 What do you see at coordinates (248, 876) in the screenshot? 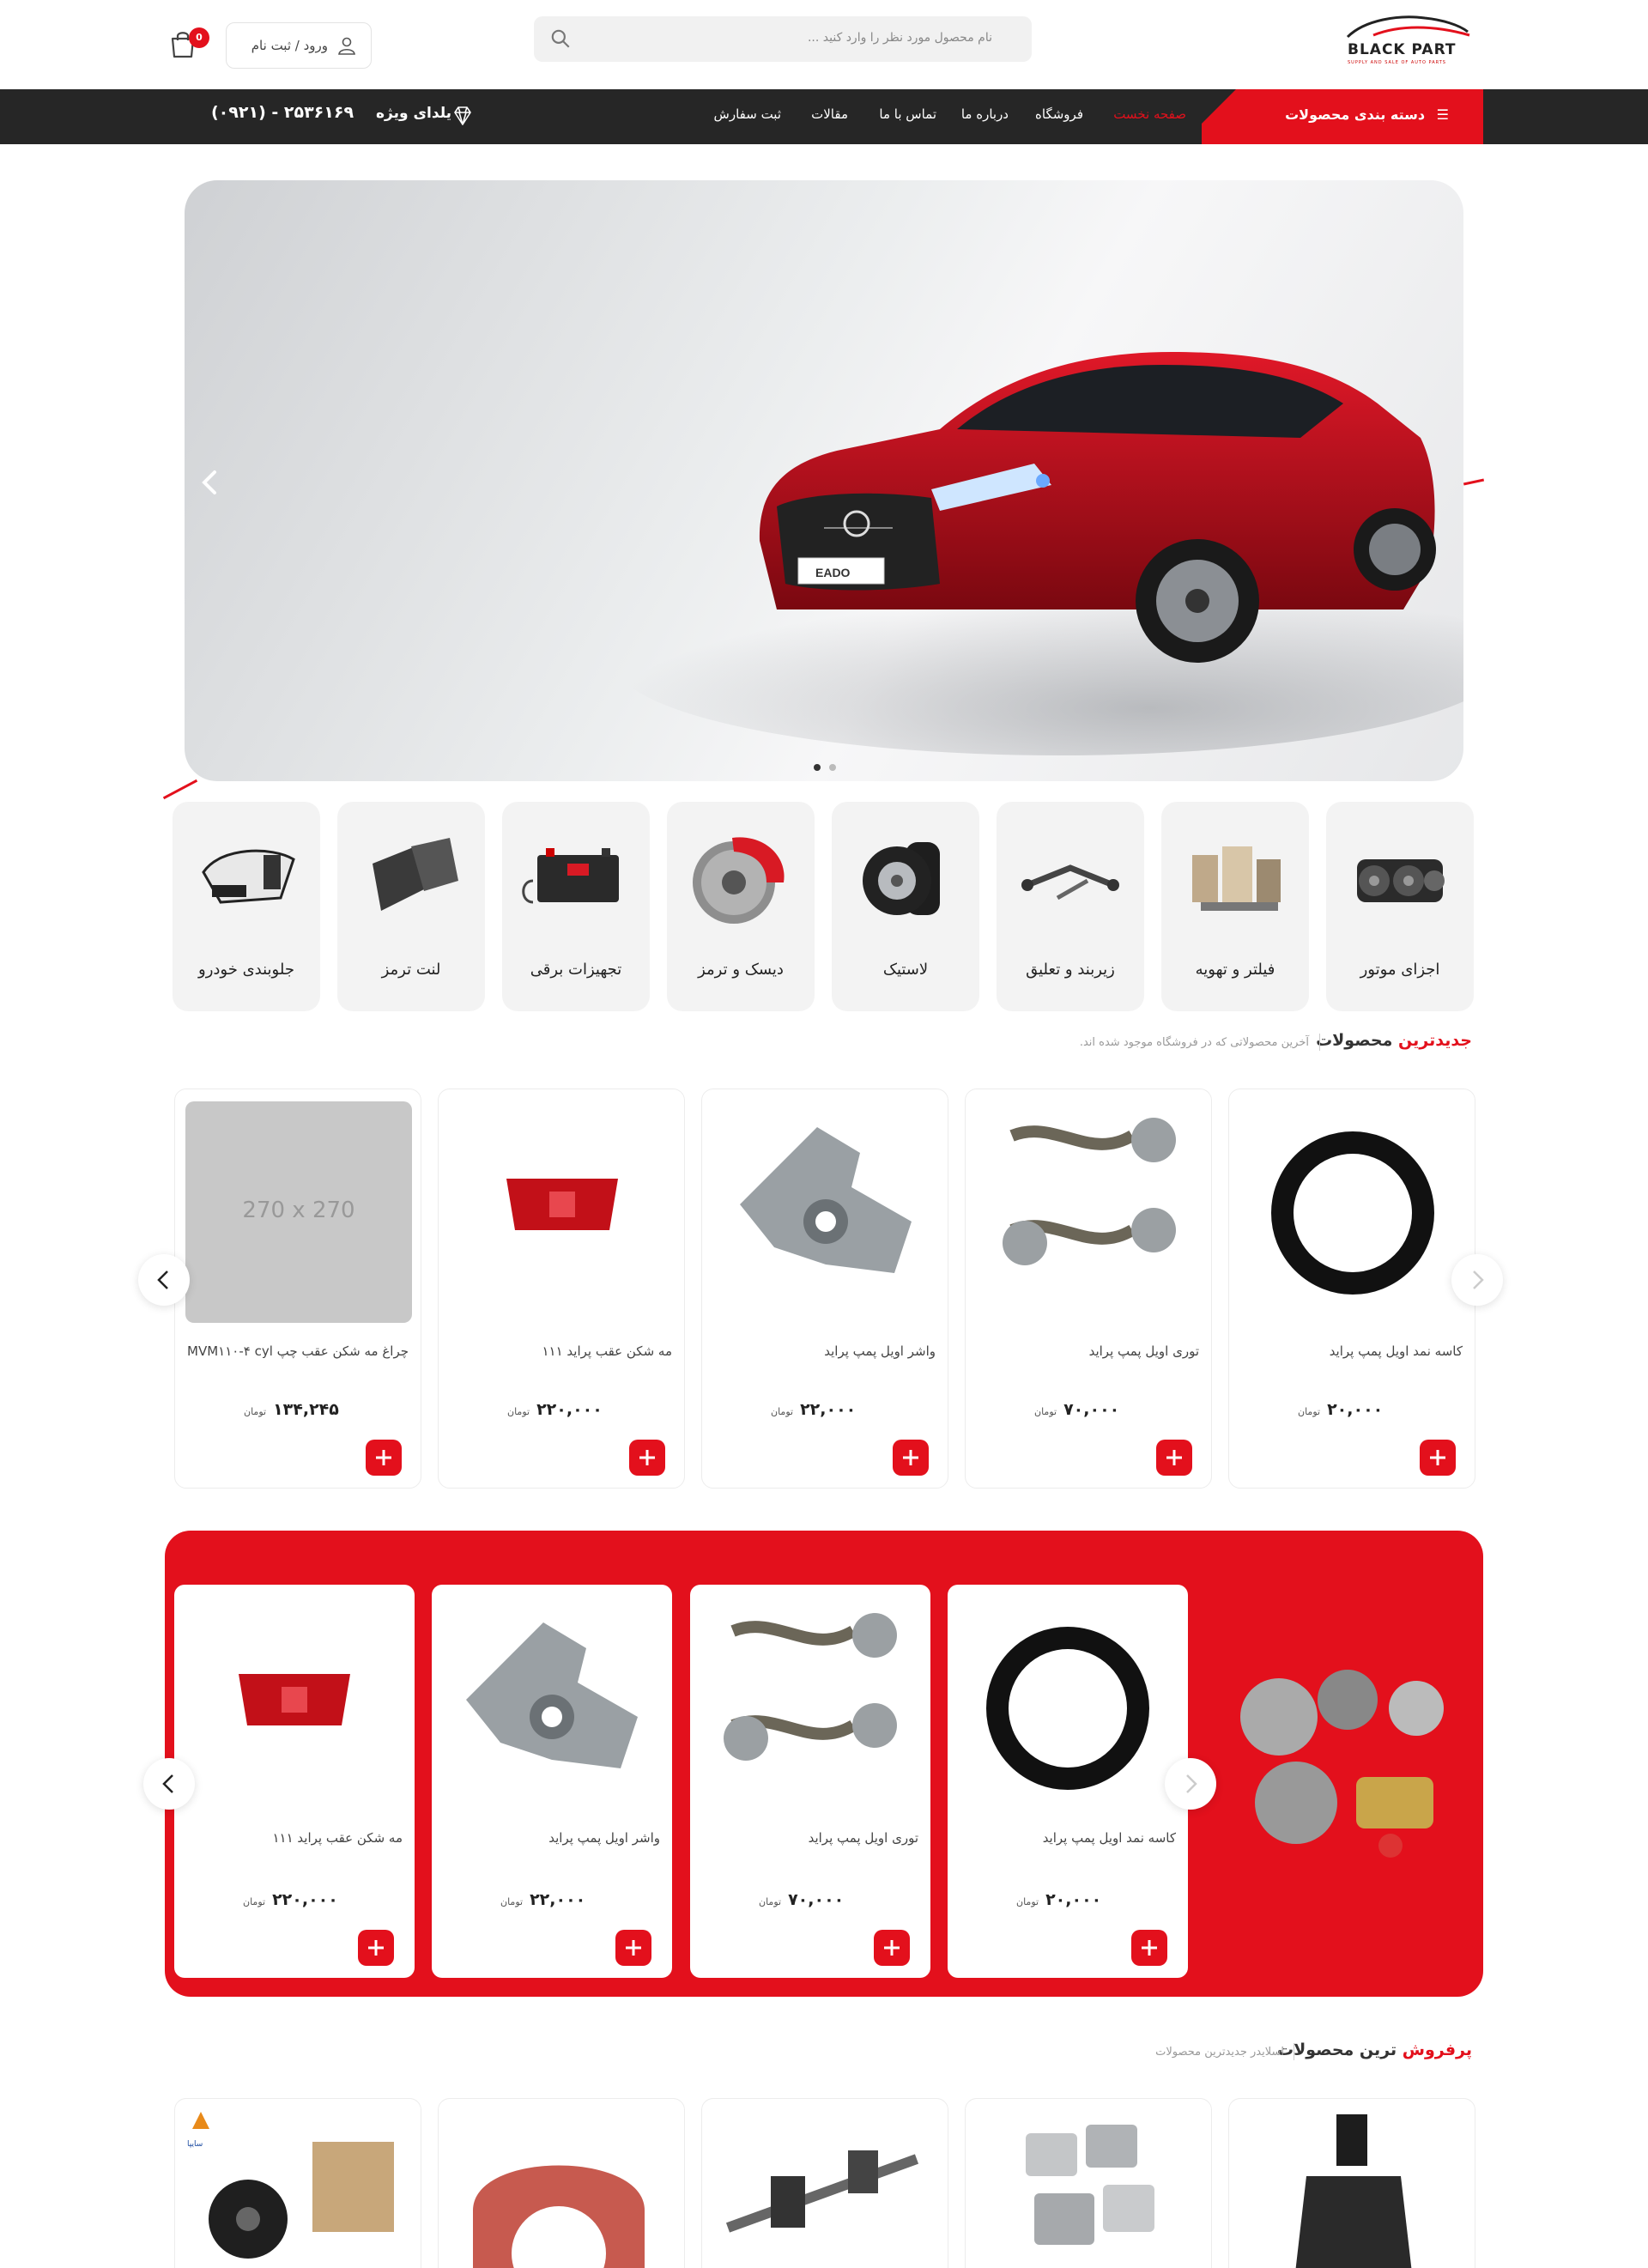
I see `front-axle-icon` at bounding box center [248, 876].